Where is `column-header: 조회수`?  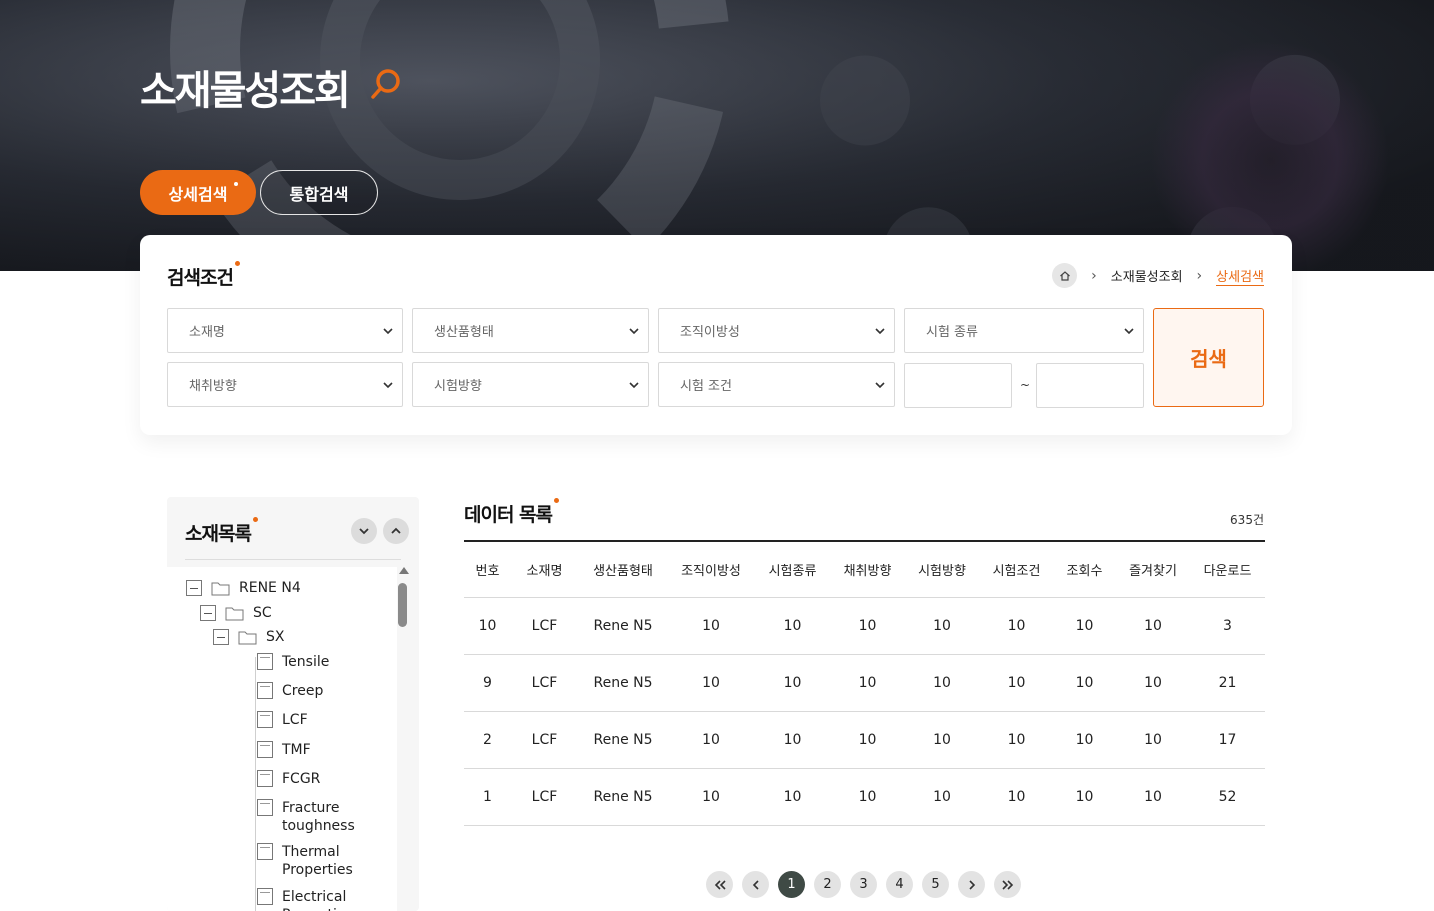 column-header: 조회수 is located at coordinates (1084, 569).